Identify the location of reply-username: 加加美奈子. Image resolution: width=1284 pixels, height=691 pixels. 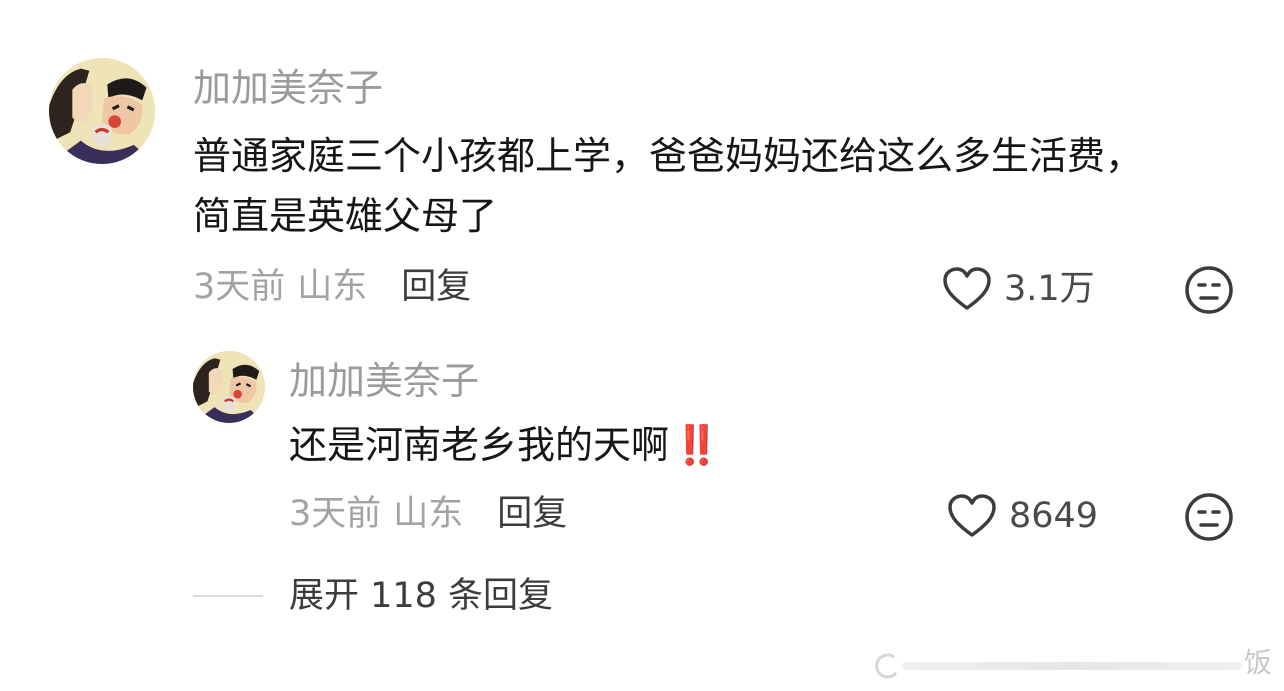
(384, 381).